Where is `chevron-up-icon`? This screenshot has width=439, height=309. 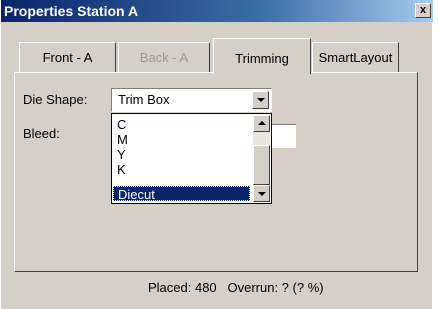 chevron-up-icon is located at coordinates (262, 123).